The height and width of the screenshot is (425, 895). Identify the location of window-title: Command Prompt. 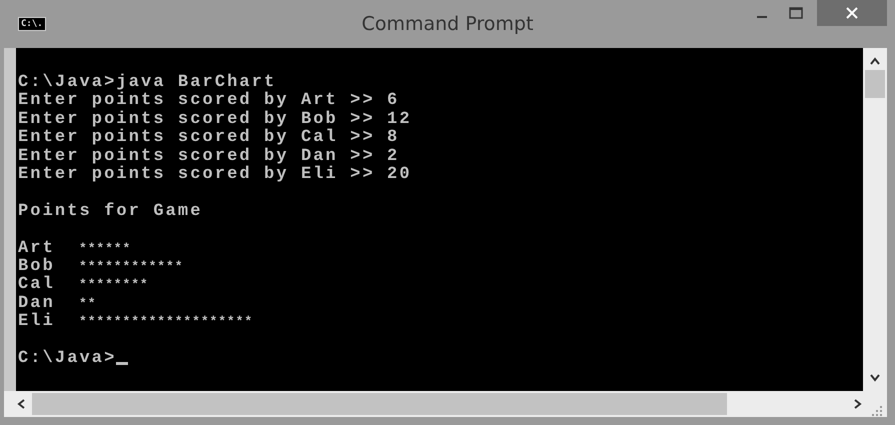
(448, 24).